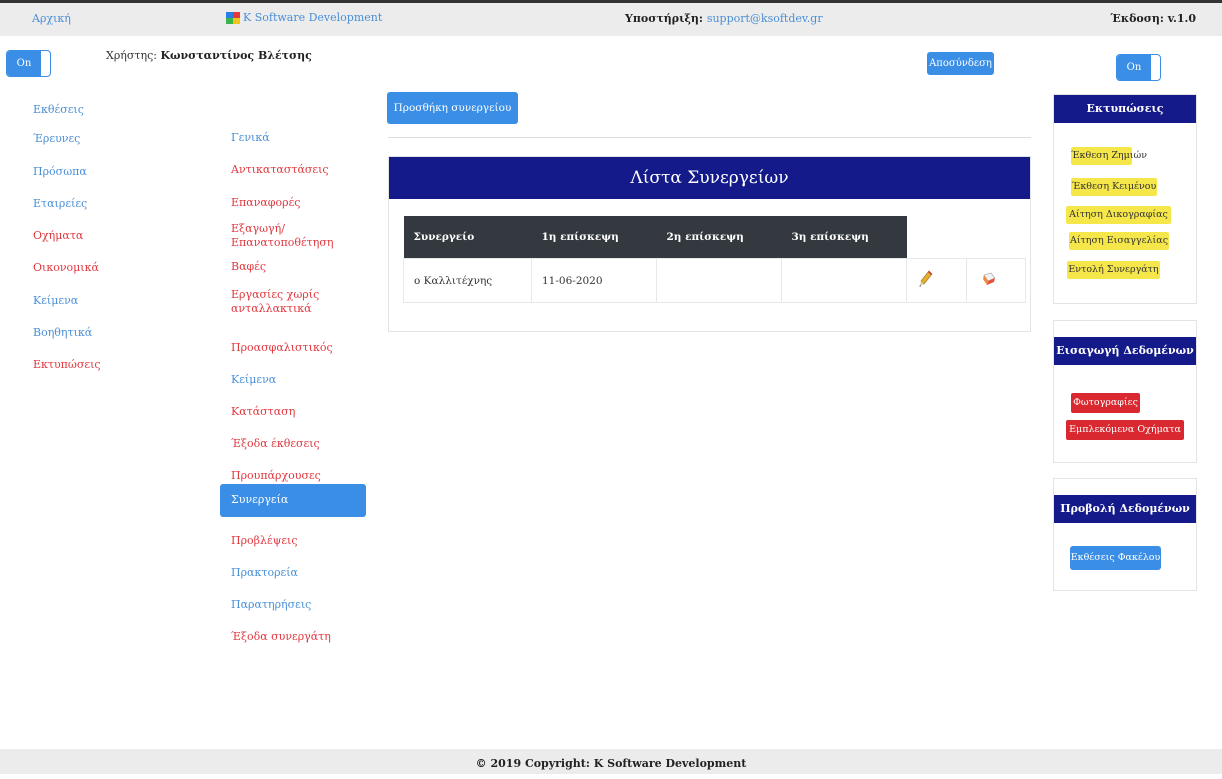  What do you see at coordinates (1105, 403) in the screenshot?
I see `photos-button: Φωτογραφίες` at bounding box center [1105, 403].